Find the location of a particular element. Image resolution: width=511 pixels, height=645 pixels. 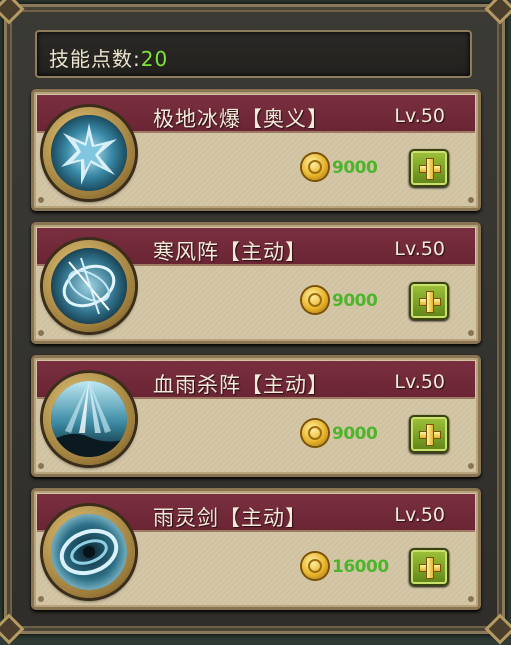

skill-points-text: 技能点数:20 is located at coordinates (108, 57).